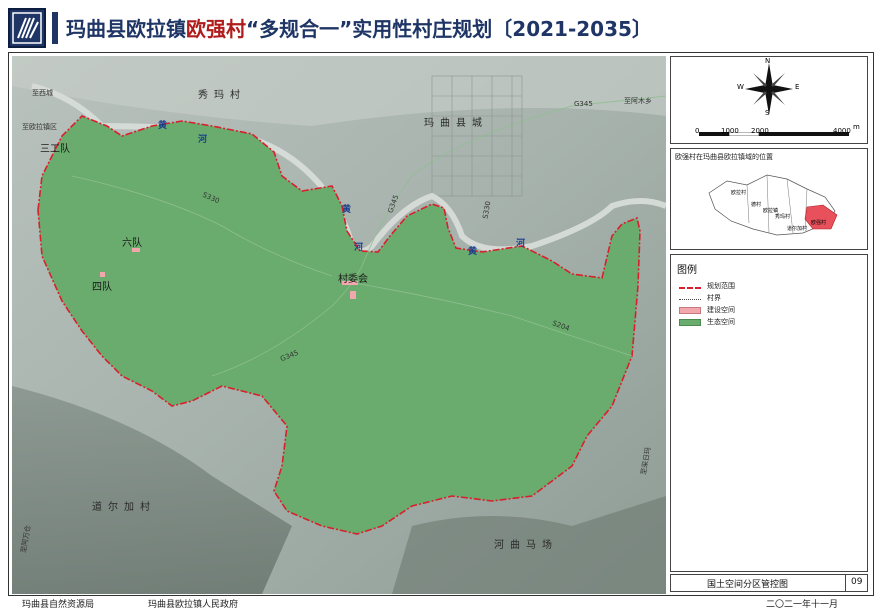 The image size is (882, 616). What do you see at coordinates (797, 87) in the screenshot?
I see `compass-e: E` at bounding box center [797, 87].